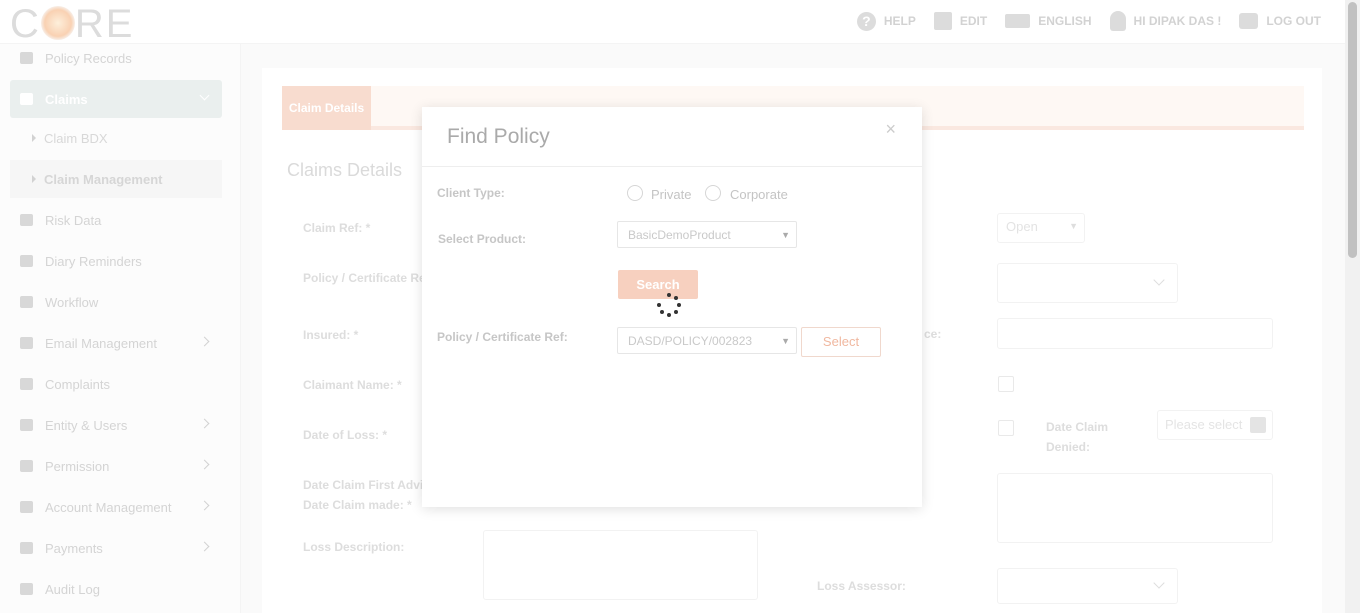 The height and width of the screenshot is (613, 1360). I want to click on client-type-label: Client Type:, so click(471, 193).